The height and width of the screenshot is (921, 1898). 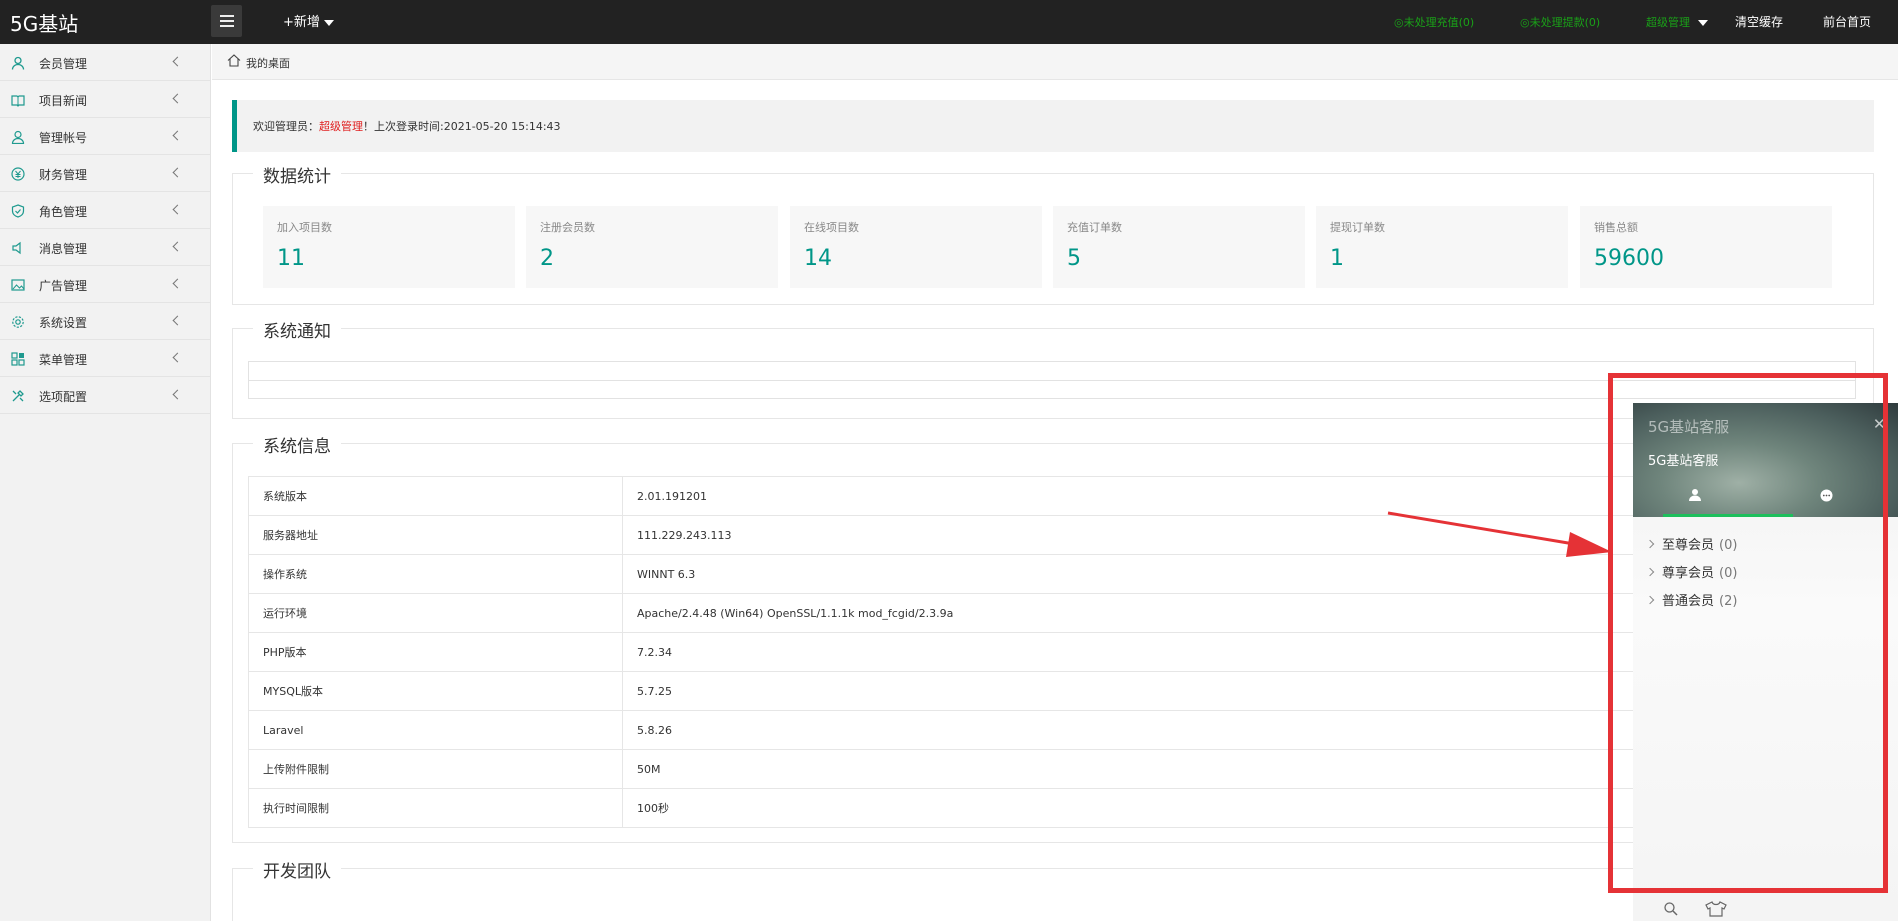 I want to click on table-cell-key: Laravel, so click(x=435, y=730).